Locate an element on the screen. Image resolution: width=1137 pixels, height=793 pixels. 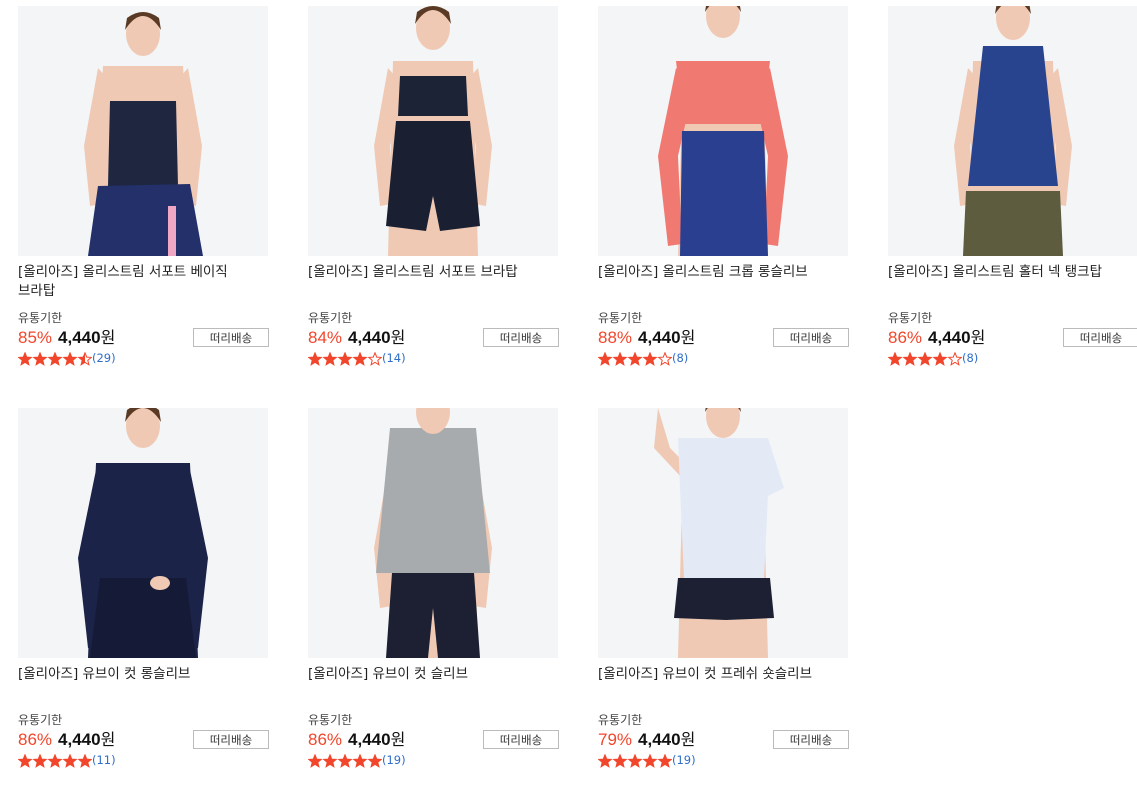
product-title: [올리아즈] 유브이 컷 슬리브 is located at coordinates (433, 685).